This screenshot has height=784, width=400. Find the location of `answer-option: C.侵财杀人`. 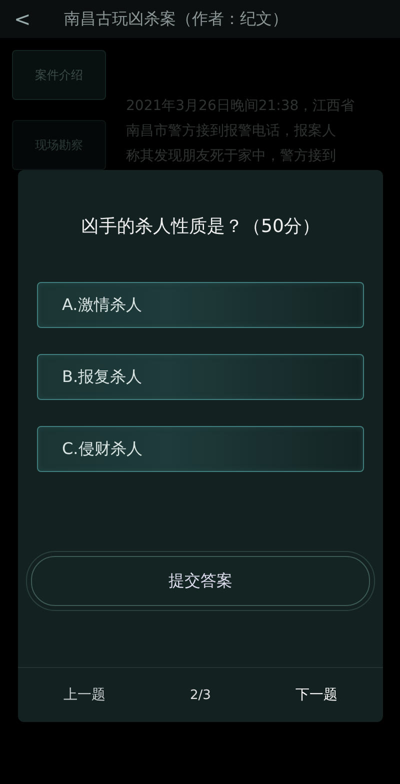

answer-option: C.侵财杀人 is located at coordinates (200, 449).